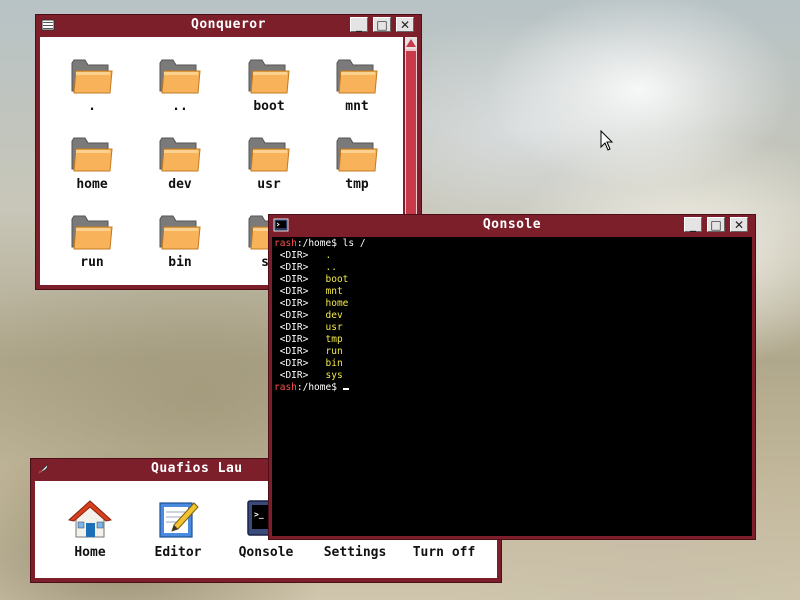  What do you see at coordinates (337, 303) in the screenshot?
I see `dir-entry: home` at bounding box center [337, 303].